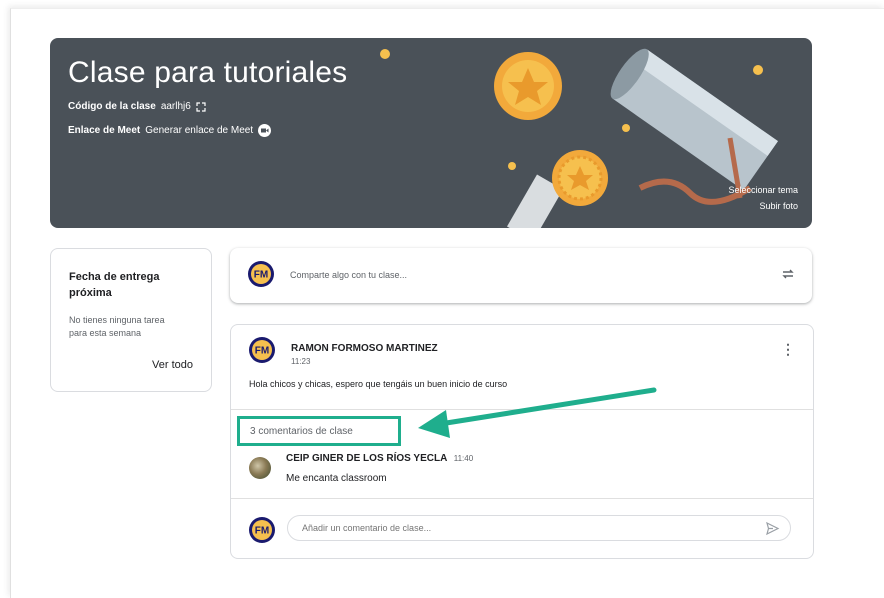 The image size is (884, 598). I want to click on comment-text: Me encanta classroom, so click(336, 478).